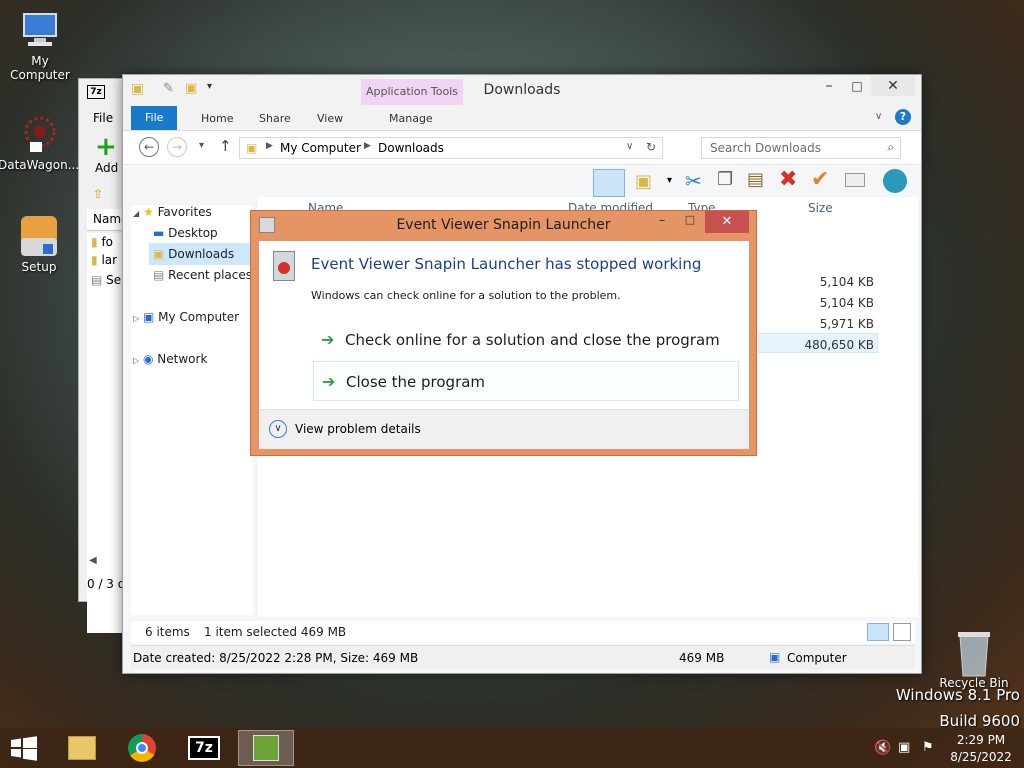  What do you see at coordinates (136, 213) in the screenshot?
I see `expand-icon: ◢` at bounding box center [136, 213].